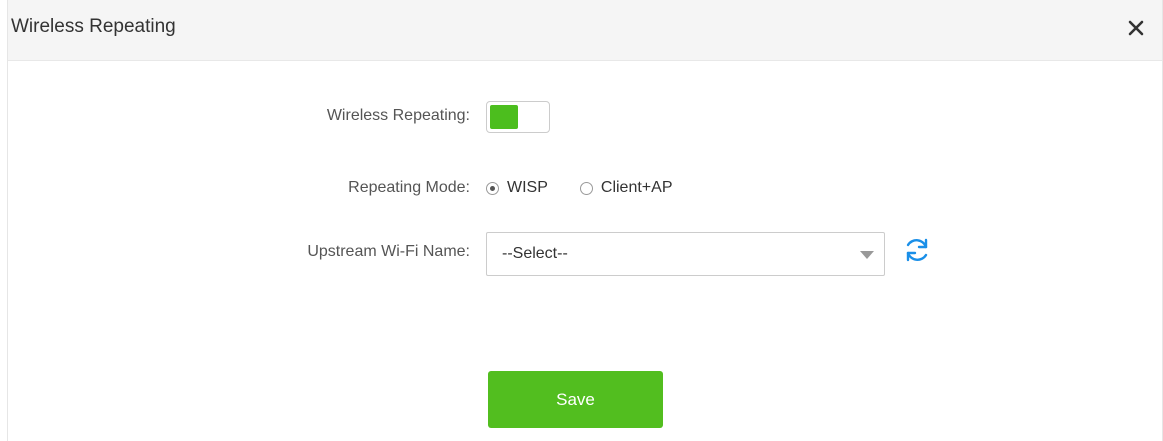 The width and height of the screenshot is (1163, 441). What do you see at coordinates (585, 30) in the screenshot?
I see `dialog-header: Wireless Repeating` at bounding box center [585, 30].